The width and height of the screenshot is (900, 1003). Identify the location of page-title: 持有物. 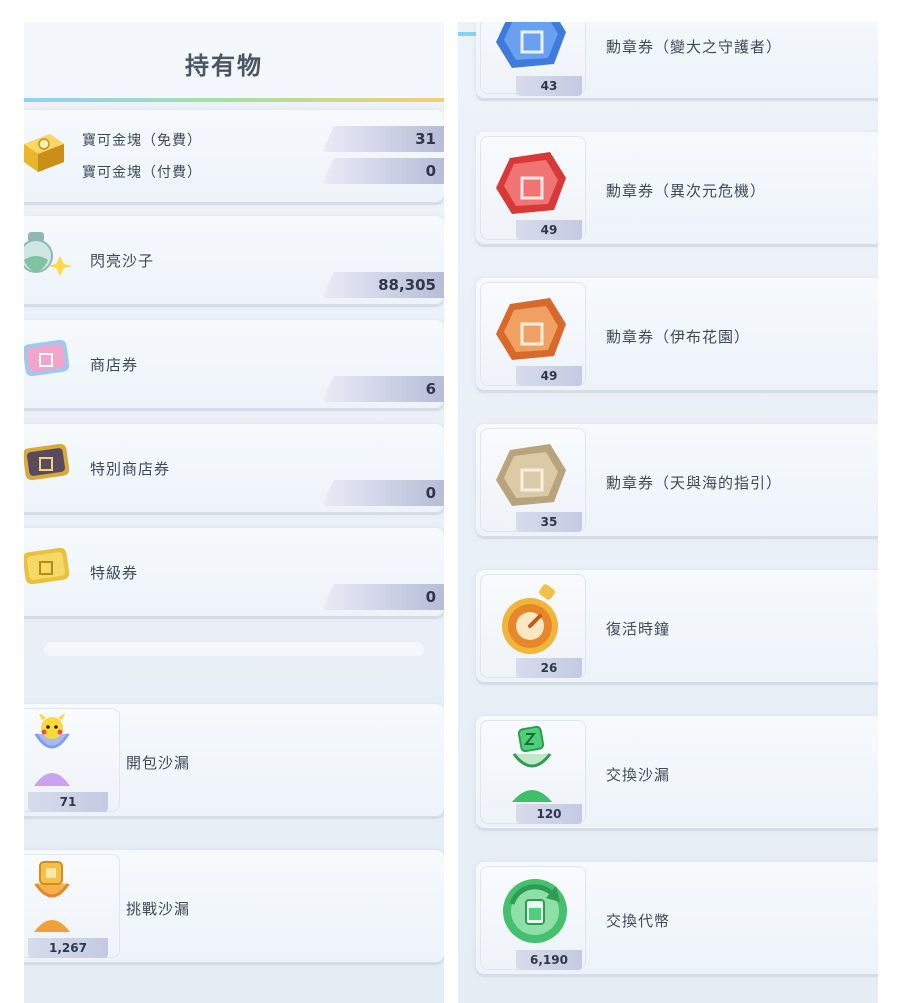
(224, 66).